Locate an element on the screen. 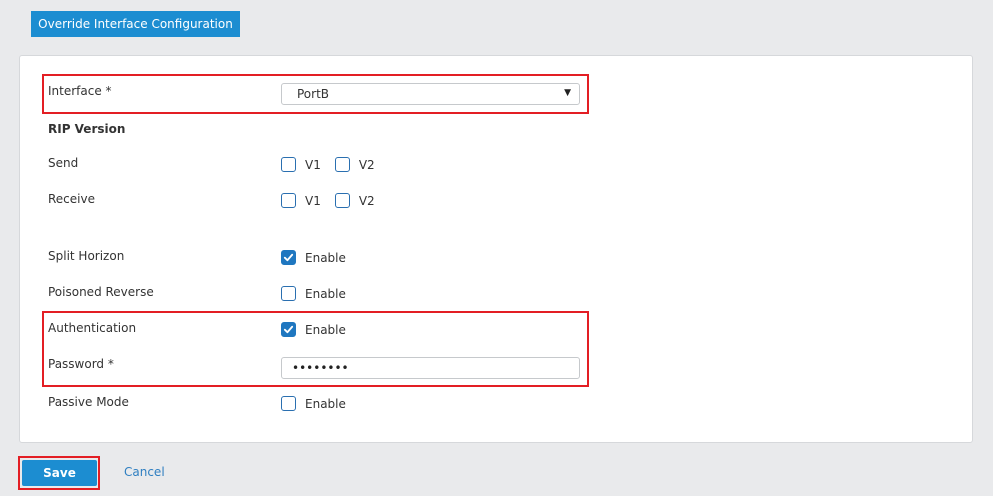 The image size is (993, 496). passive-mode-enable-label: Enable is located at coordinates (325, 403).